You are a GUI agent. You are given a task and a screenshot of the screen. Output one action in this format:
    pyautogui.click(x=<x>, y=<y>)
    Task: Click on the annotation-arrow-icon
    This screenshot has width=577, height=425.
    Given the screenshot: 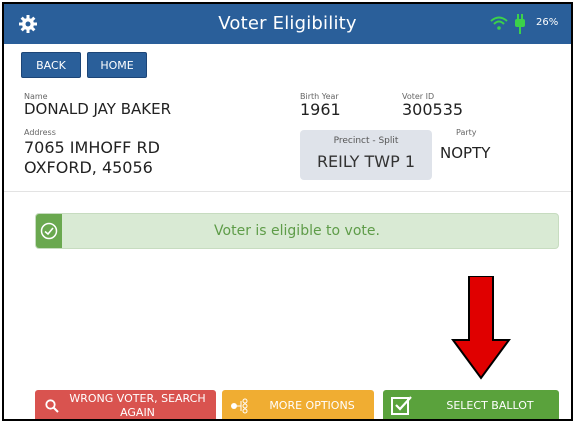 What is the action you would take?
    pyautogui.click(x=481, y=328)
    